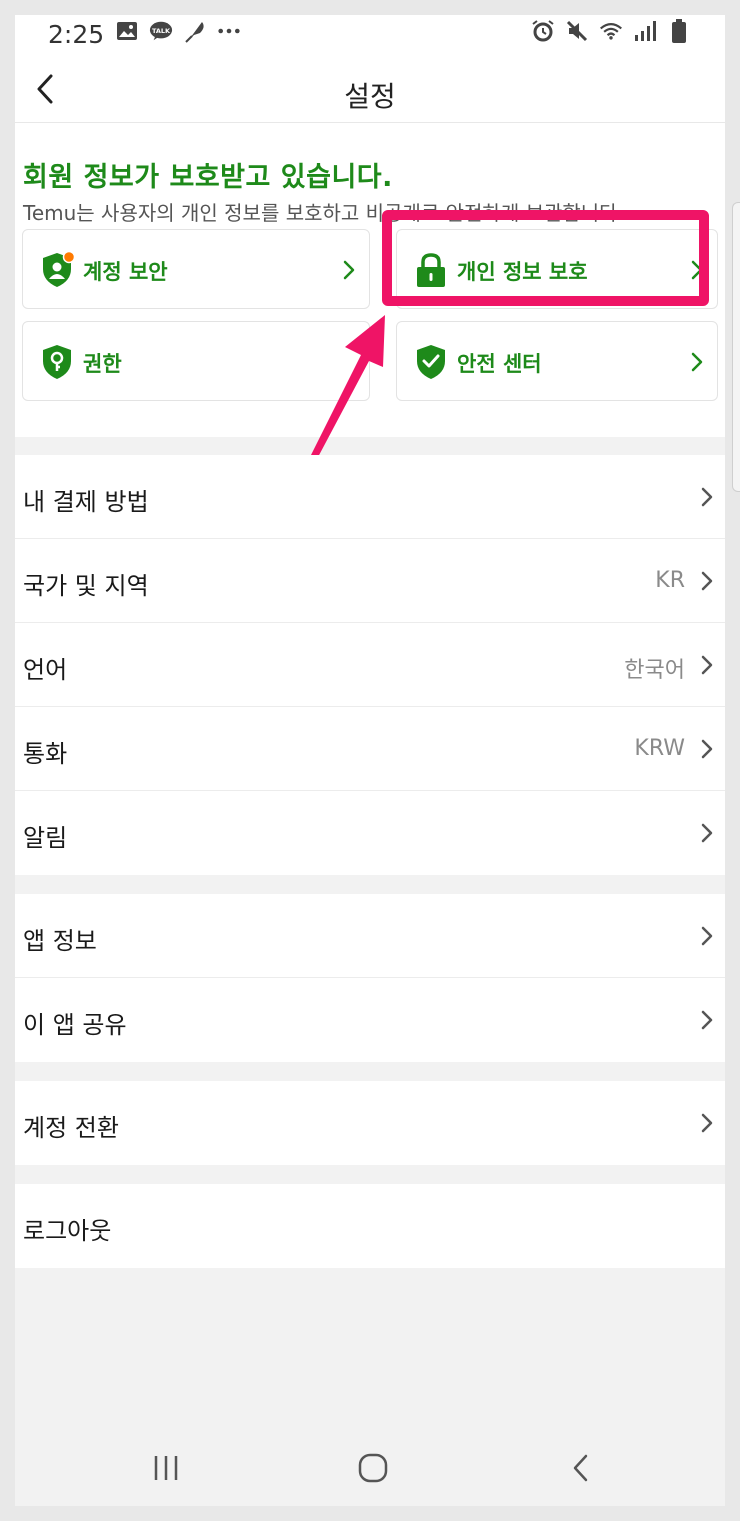 The height and width of the screenshot is (1521, 740). What do you see at coordinates (127, 31) in the screenshot?
I see `gallery-icon` at bounding box center [127, 31].